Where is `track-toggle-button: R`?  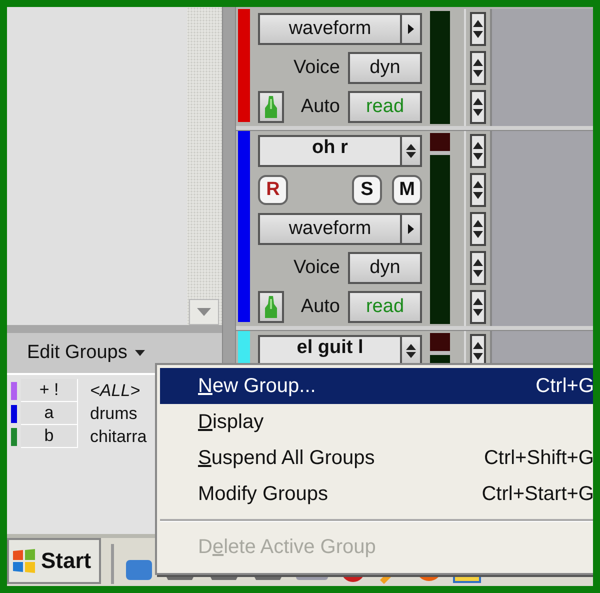 track-toggle-button: R is located at coordinates (273, 189).